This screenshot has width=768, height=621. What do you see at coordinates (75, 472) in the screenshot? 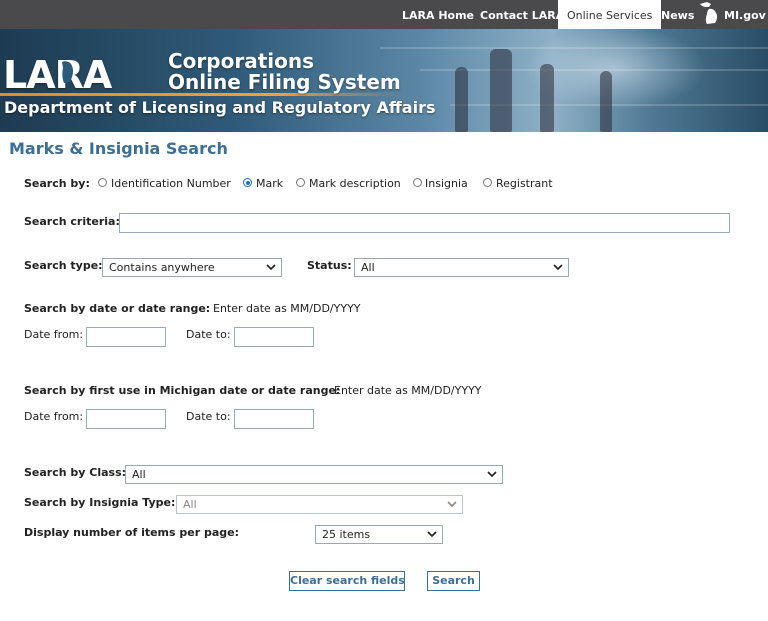
I see `class-label: Search by Class:` at bounding box center [75, 472].